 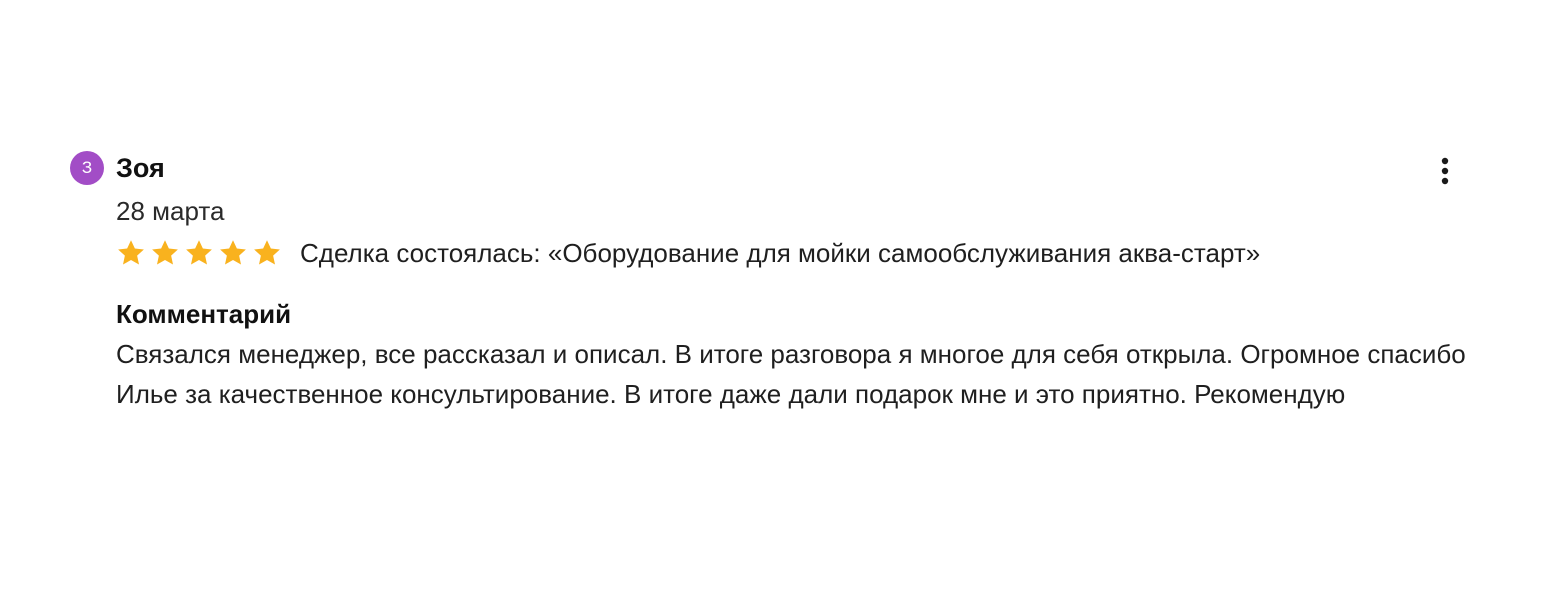 What do you see at coordinates (204, 314) in the screenshot?
I see `comment-label: Комментарий` at bounding box center [204, 314].